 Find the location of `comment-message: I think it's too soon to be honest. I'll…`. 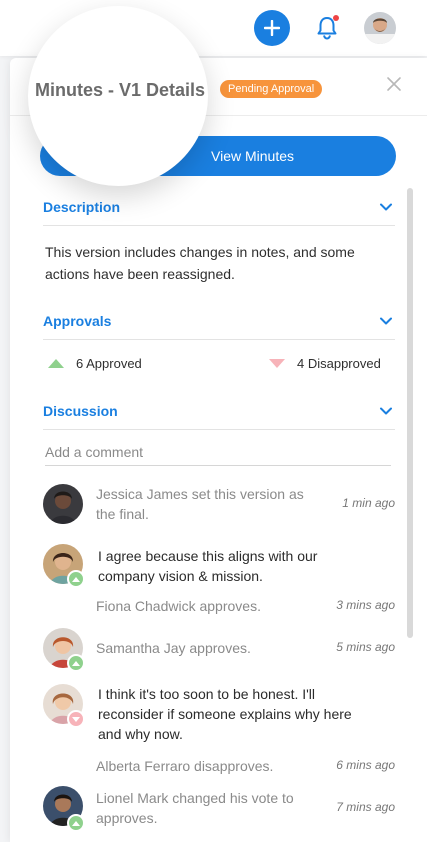

comment-message: I think it's too soon to be honest. I'll… is located at coordinates (225, 714).